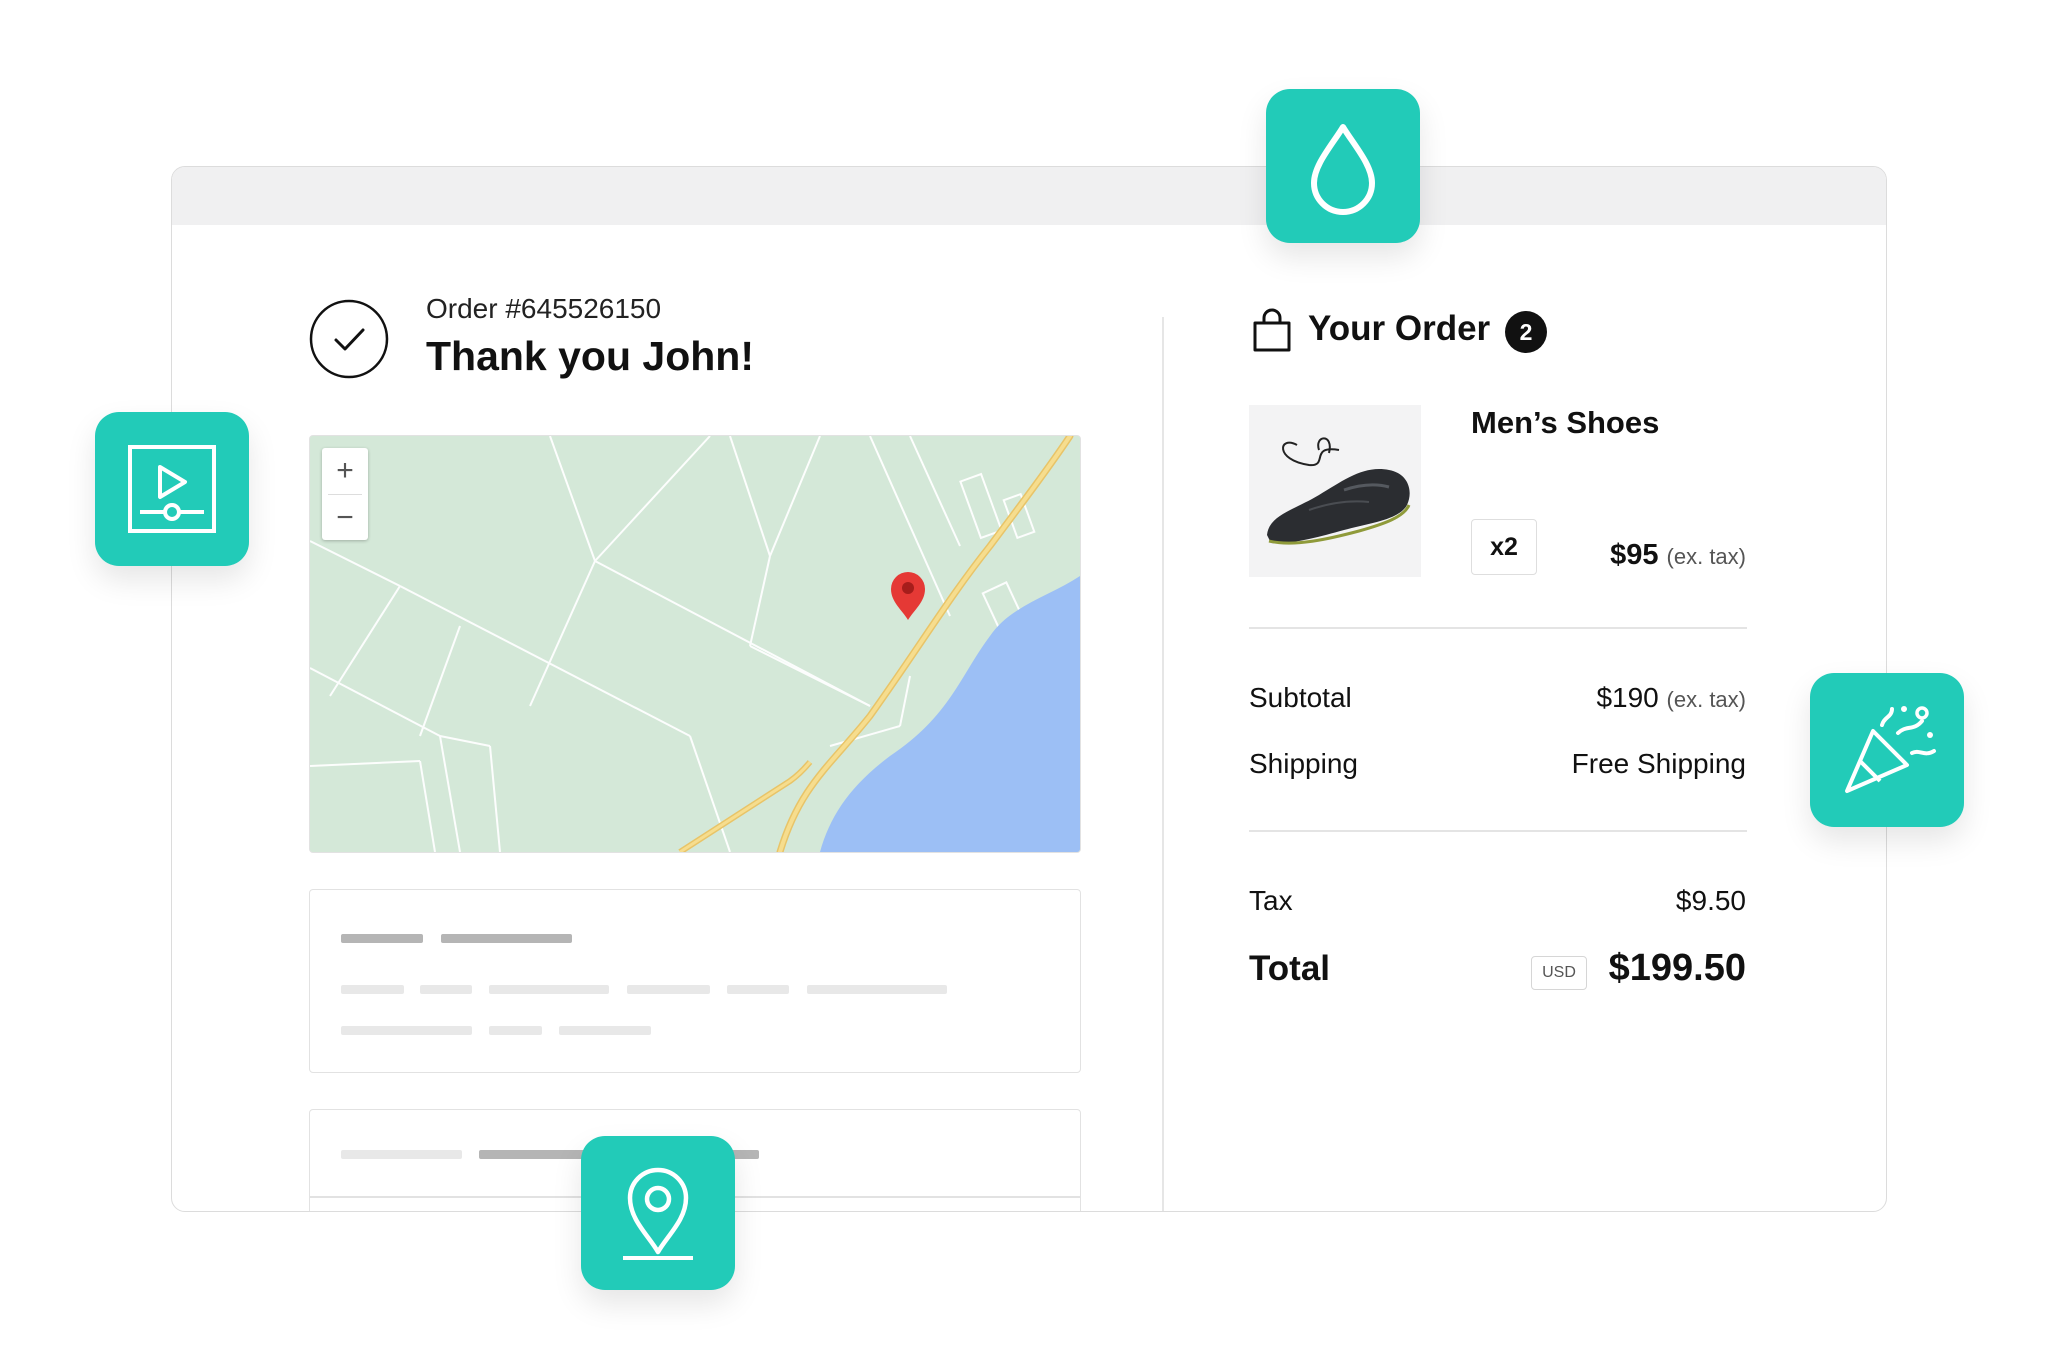  What do you see at coordinates (1890, 749) in the screenshot?
I see `party-popper-icon` at bounding box center [1890, 749].